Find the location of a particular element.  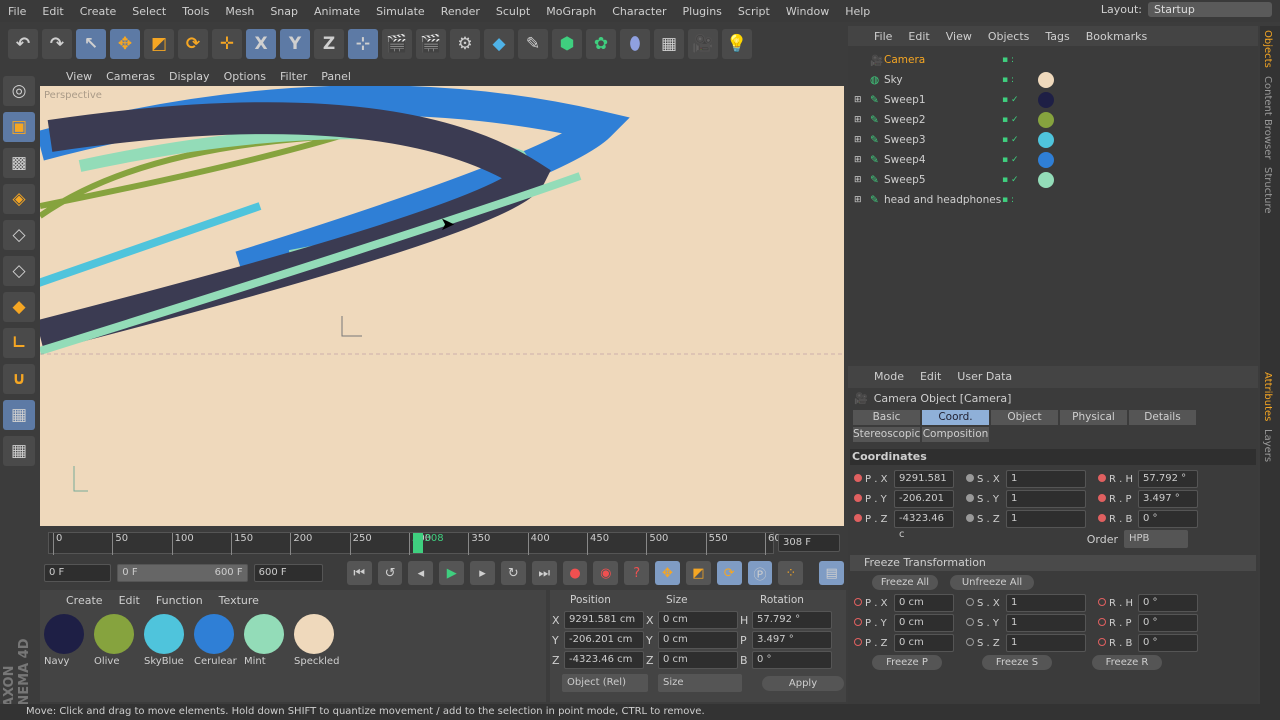

go-to-end-icon: ⏭ is located at coordinates (544, 573).